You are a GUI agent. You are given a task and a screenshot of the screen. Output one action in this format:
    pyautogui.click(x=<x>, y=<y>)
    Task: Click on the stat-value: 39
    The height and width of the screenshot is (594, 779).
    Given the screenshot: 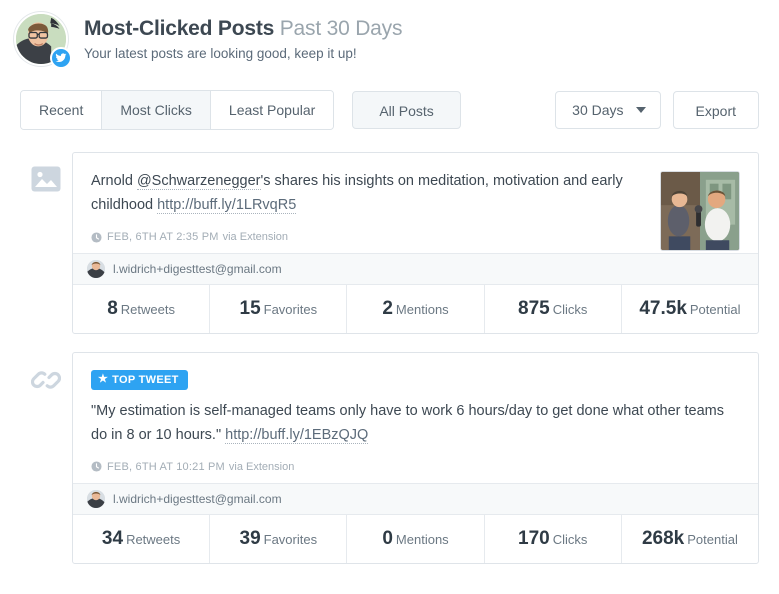 What is the action you would take?
    pyautogui.click(x=250, y=538)
    